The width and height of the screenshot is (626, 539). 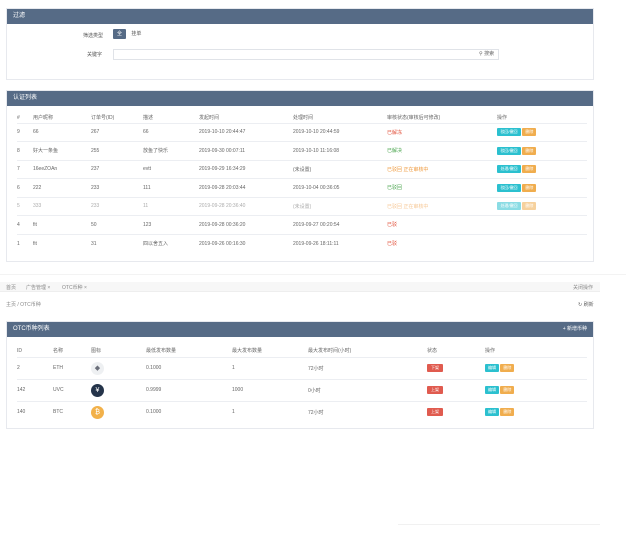 I want to click on table-row: 140 BTC ₿ 0.1000 1 72小时 上架 编辑 删除, so click(x=302, y=411).